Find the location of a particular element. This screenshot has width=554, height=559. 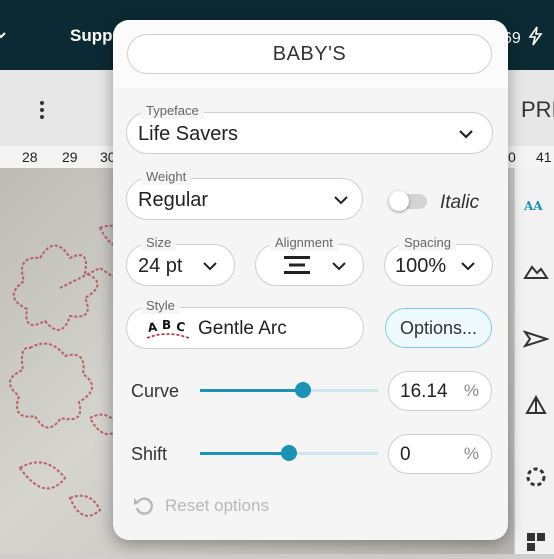

spacing-dropdown: Spacing 100% is located at coordinates (438, 260).